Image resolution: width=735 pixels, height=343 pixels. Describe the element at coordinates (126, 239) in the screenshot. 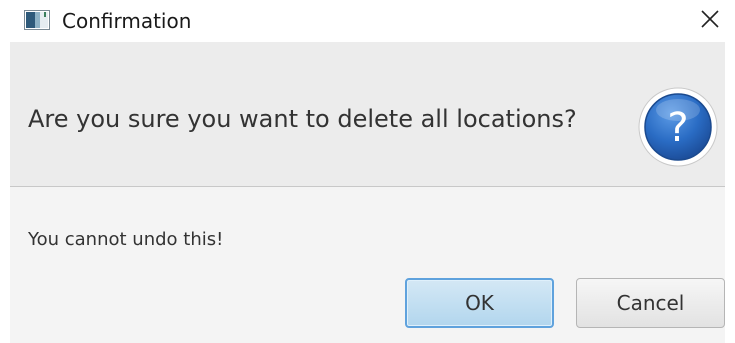

I see `content-message: You cannot undo this!` at that location.